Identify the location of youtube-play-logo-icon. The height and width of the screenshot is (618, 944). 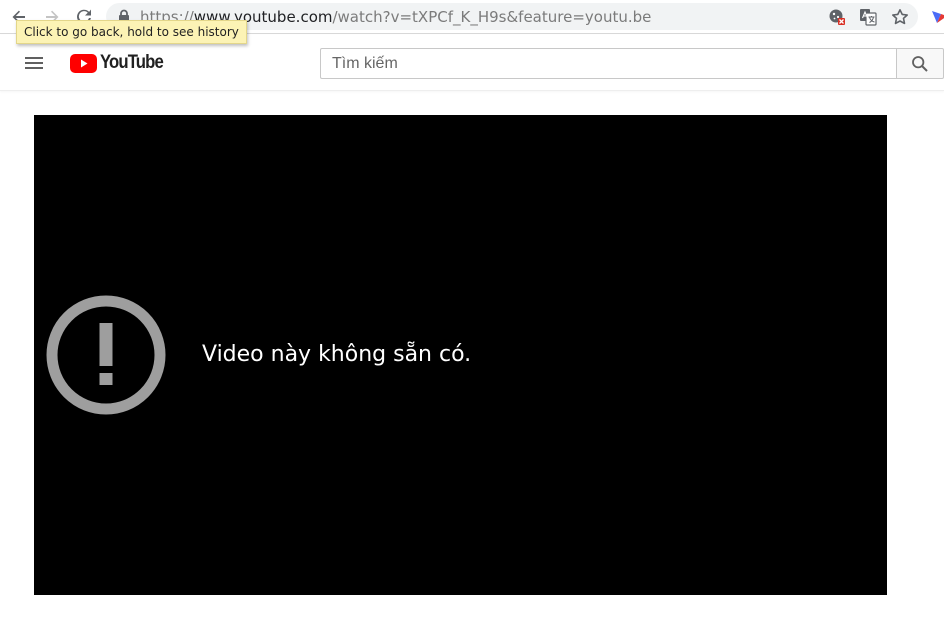
(83, 63).